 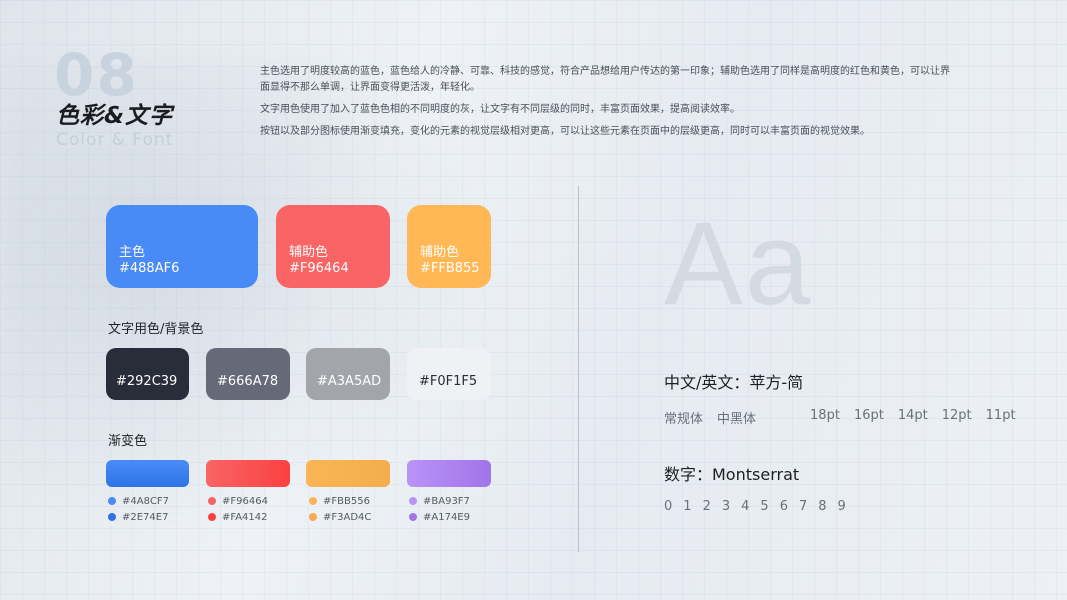 What do you see at coordinates (764, 506) in the screenshot?
I see `digit: 5` at bounding box center [764, 506].